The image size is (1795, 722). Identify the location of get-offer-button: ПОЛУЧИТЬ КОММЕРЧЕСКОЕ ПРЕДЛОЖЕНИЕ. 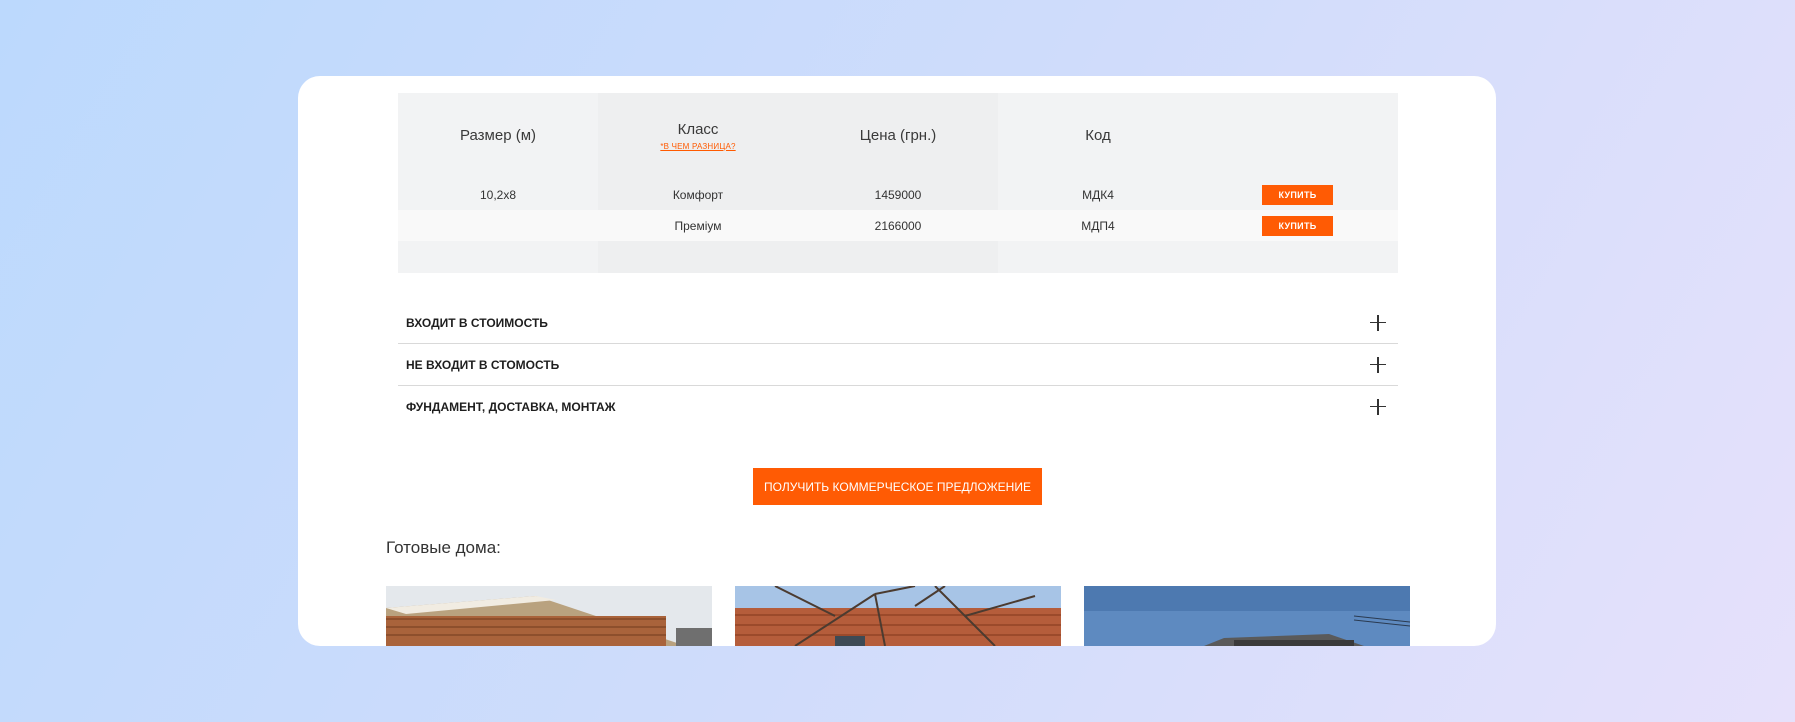
(897, 486).